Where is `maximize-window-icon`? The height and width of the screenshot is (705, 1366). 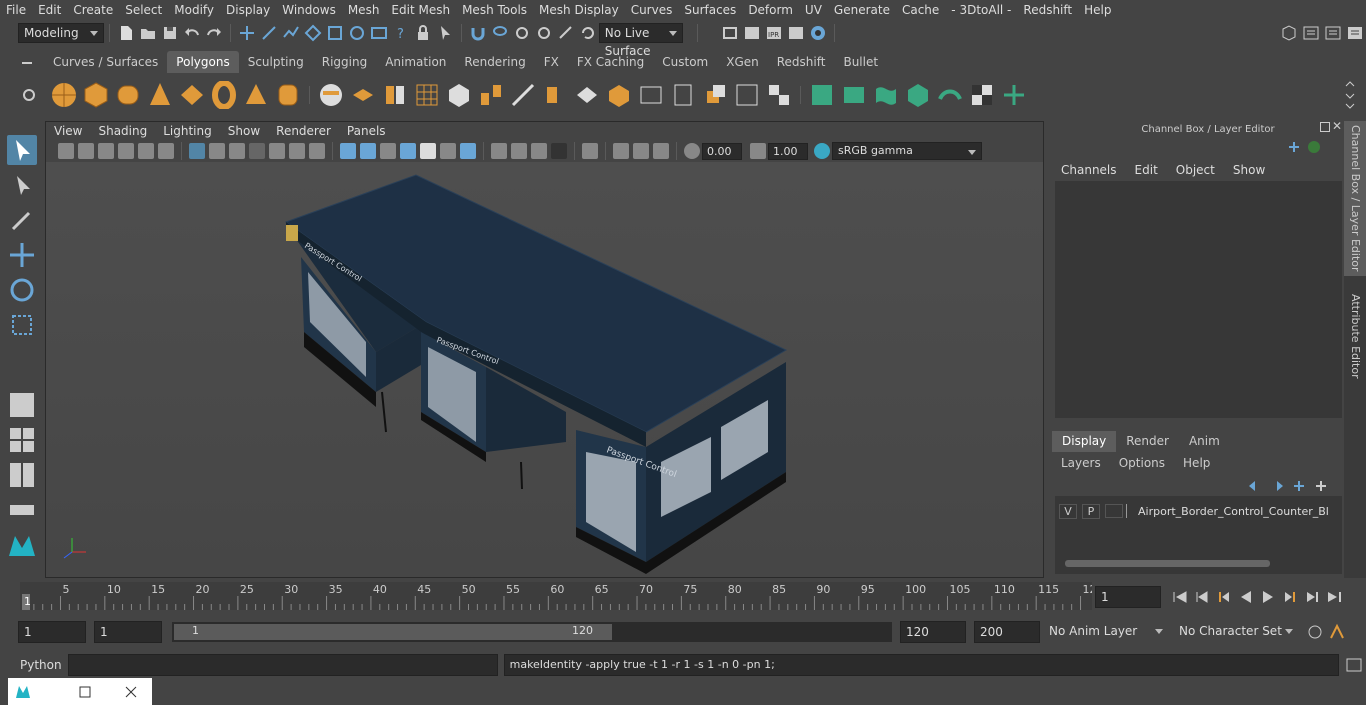
maximize-window-icon is located at coordinates (85, 692).